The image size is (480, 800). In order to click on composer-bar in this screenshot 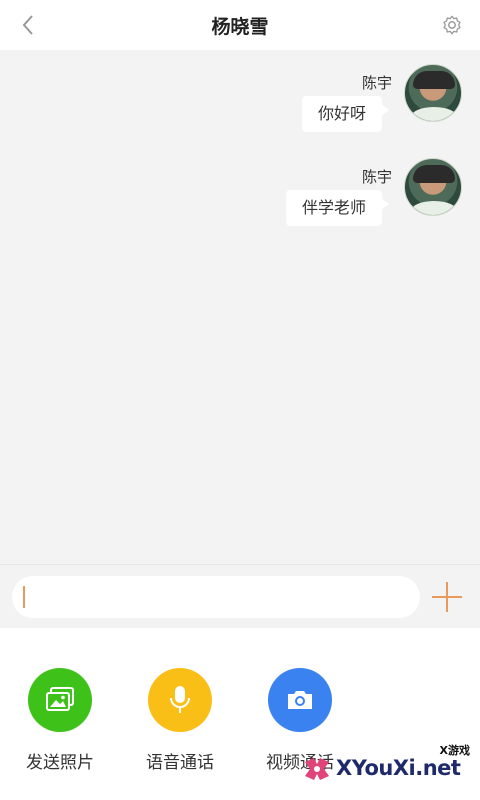, I will do `click(240, 596)`.